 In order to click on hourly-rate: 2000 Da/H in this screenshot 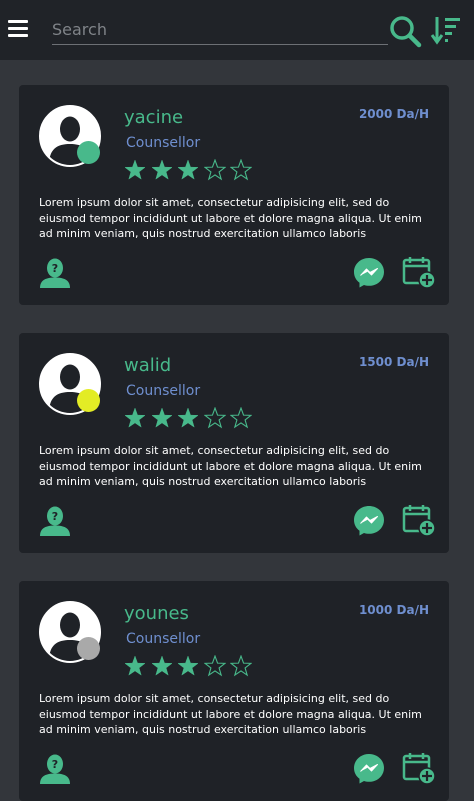, I will do `click(393, 114)`.